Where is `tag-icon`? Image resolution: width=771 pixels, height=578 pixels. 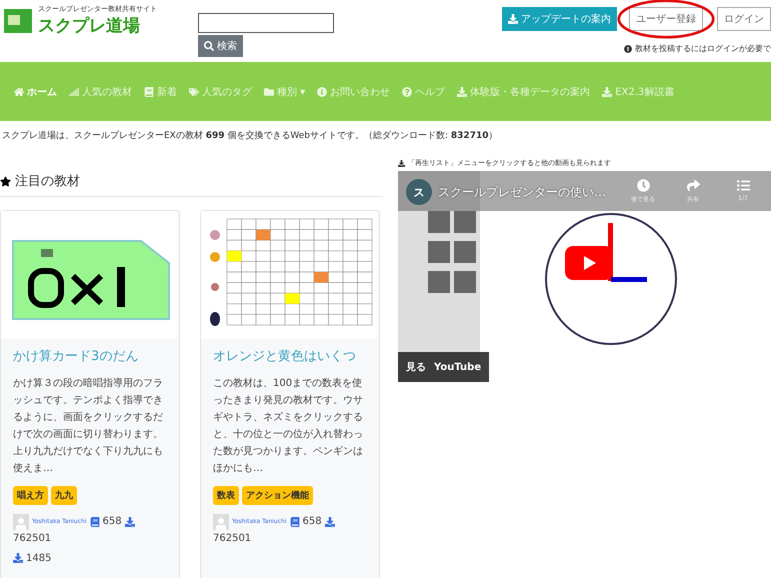 tag-icon is located at coordinates (194, 91).